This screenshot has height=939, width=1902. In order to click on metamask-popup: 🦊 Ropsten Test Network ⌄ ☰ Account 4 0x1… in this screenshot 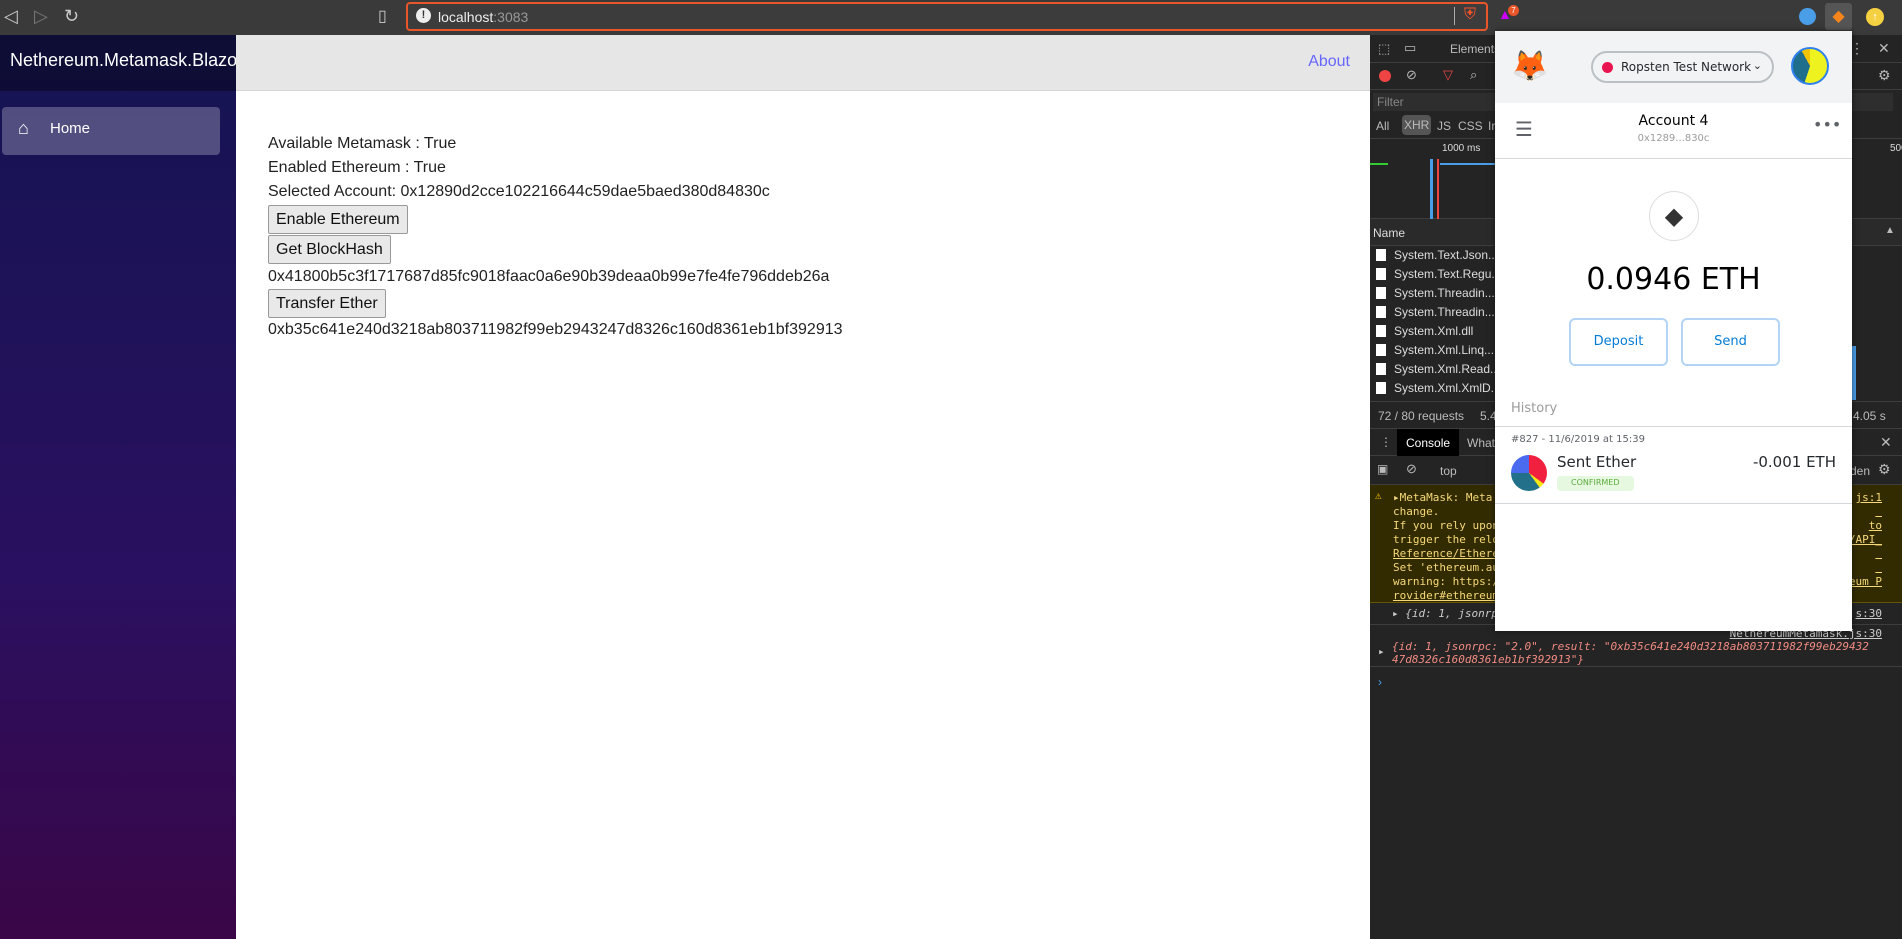, I will do `click(1673, 331)`.